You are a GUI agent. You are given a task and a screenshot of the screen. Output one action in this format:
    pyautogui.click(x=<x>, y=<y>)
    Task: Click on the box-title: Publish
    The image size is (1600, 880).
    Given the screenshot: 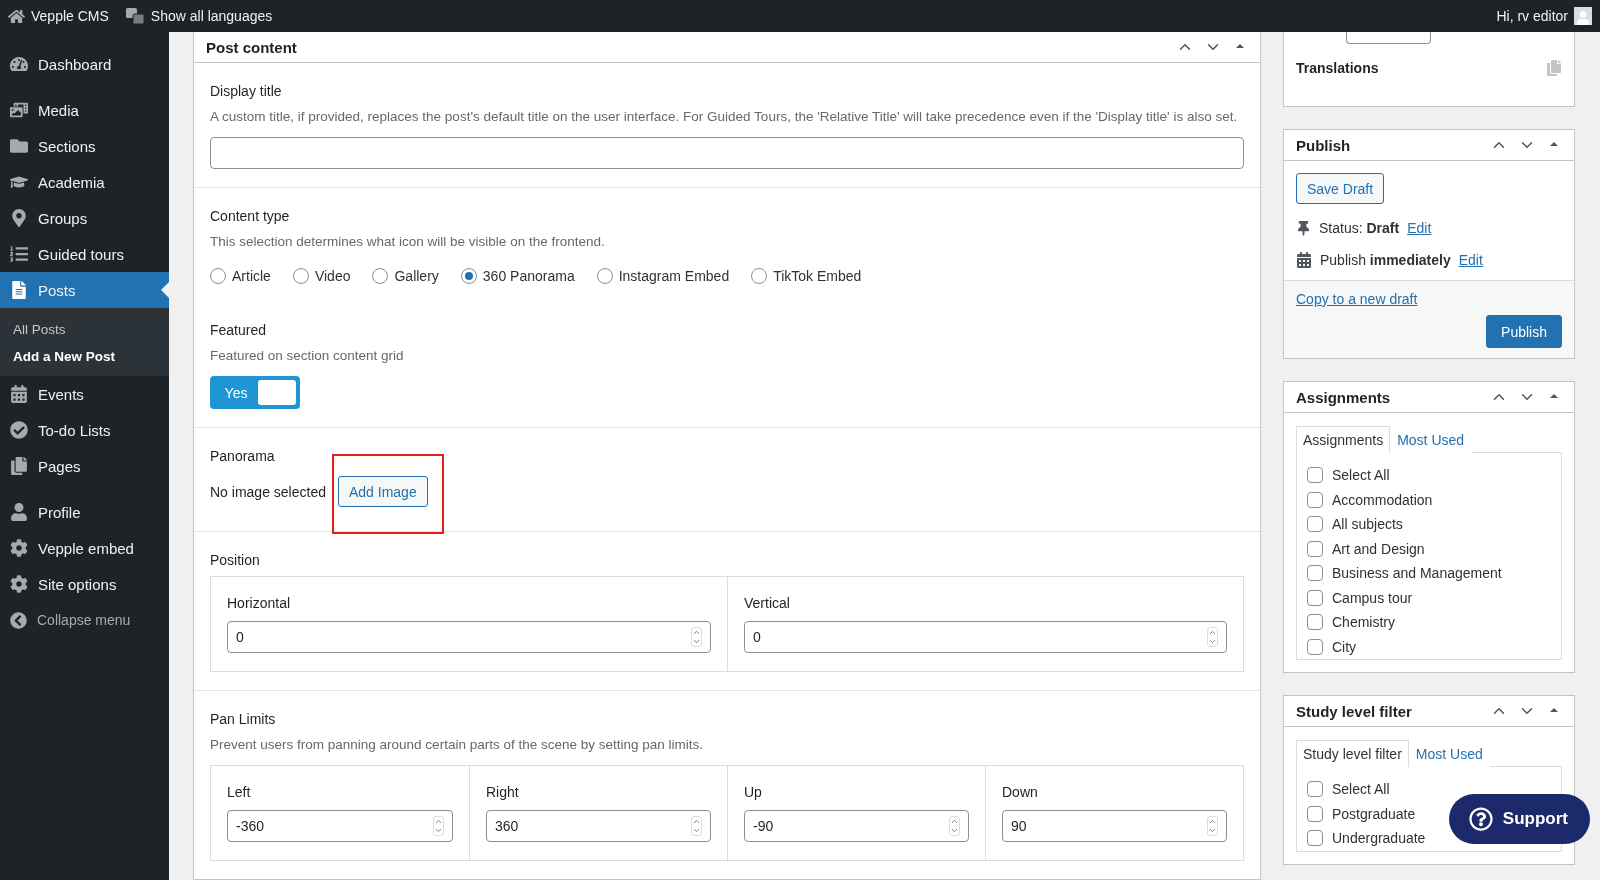 What is the action you would take?
    pyautogui.click(x=1324, y=145)
    